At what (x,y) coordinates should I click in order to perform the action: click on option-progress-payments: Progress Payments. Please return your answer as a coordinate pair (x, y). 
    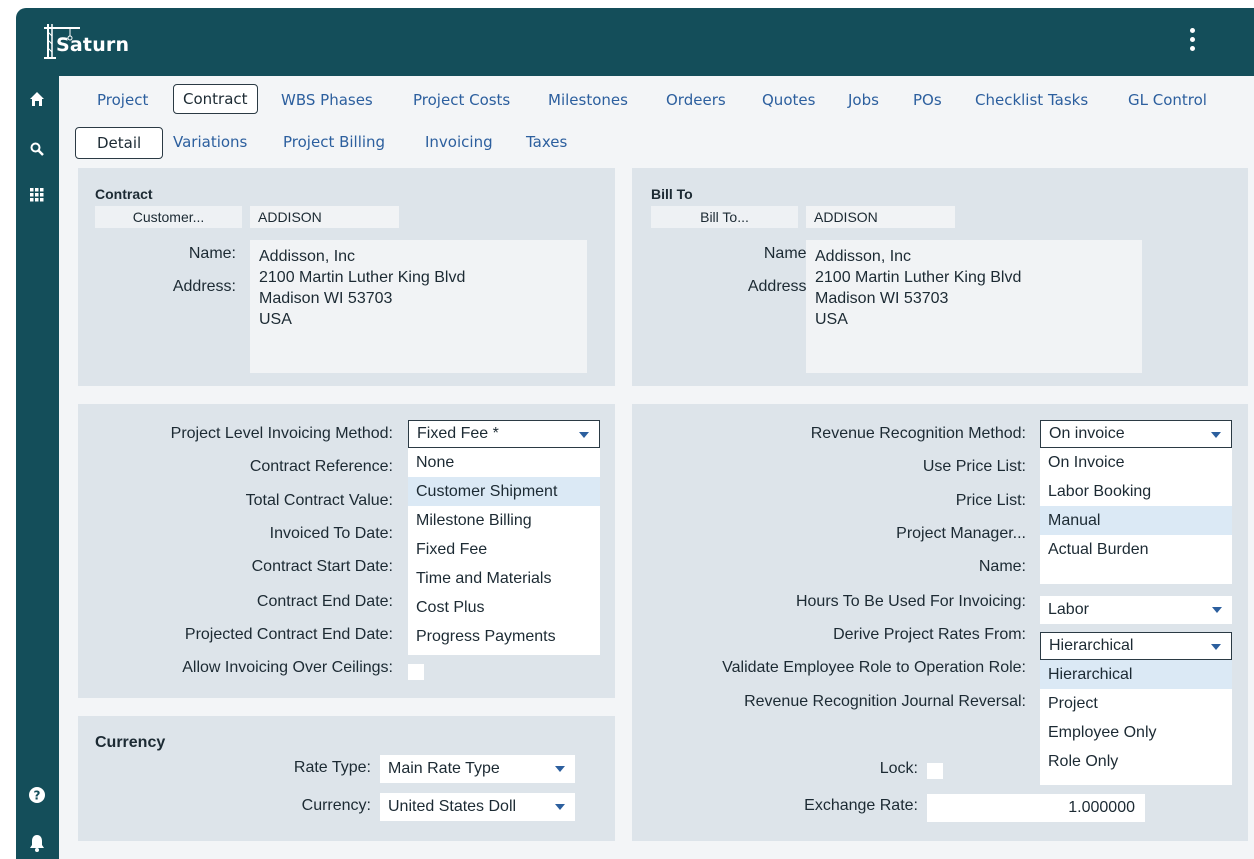
    Looking at the image, I should click on (504, 636).